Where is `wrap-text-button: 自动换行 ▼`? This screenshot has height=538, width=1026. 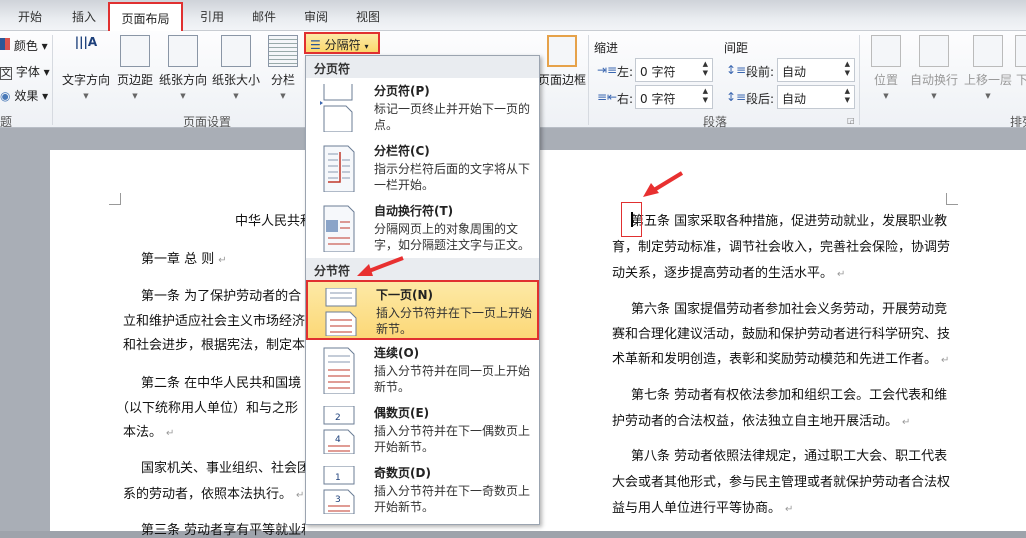
wrap-text-button: 自动换行 ▼ is located at coordinates (934, 67).